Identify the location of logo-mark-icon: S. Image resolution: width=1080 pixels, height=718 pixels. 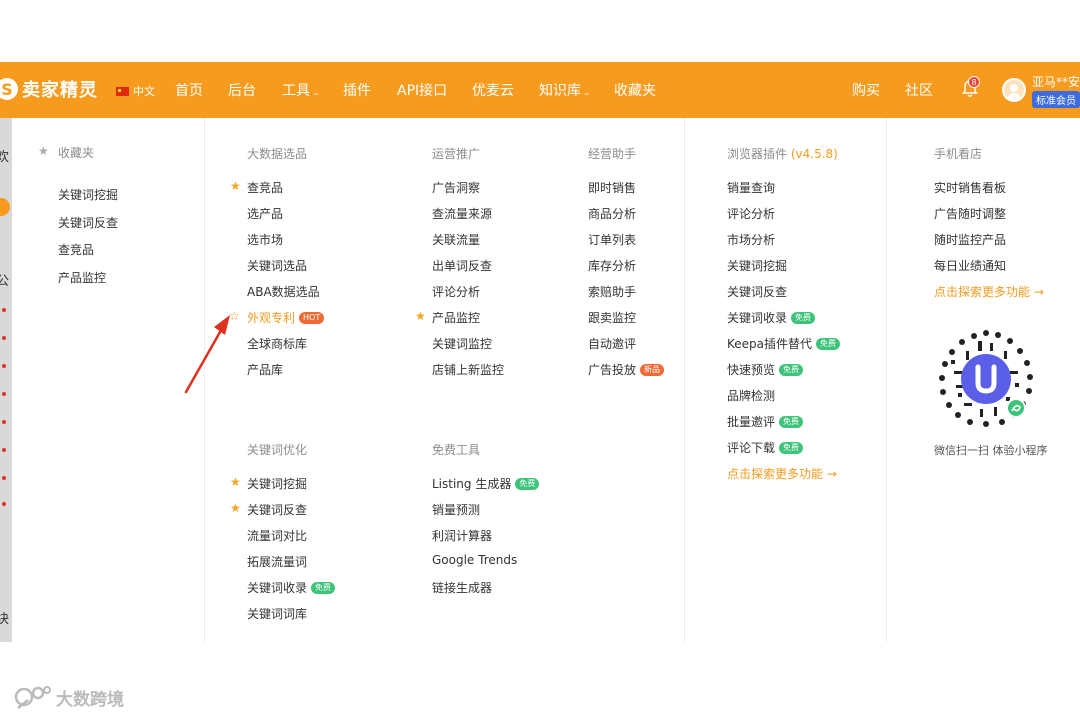
(9, 89).